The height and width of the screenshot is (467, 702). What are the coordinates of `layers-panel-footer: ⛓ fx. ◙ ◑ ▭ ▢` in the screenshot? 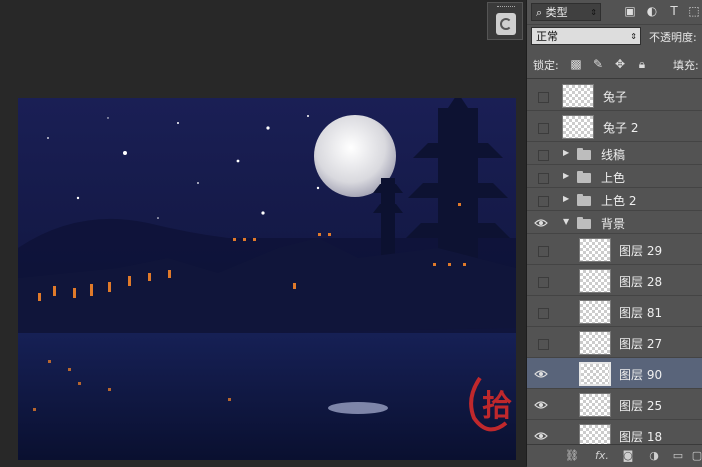 It's located at (614, 455).